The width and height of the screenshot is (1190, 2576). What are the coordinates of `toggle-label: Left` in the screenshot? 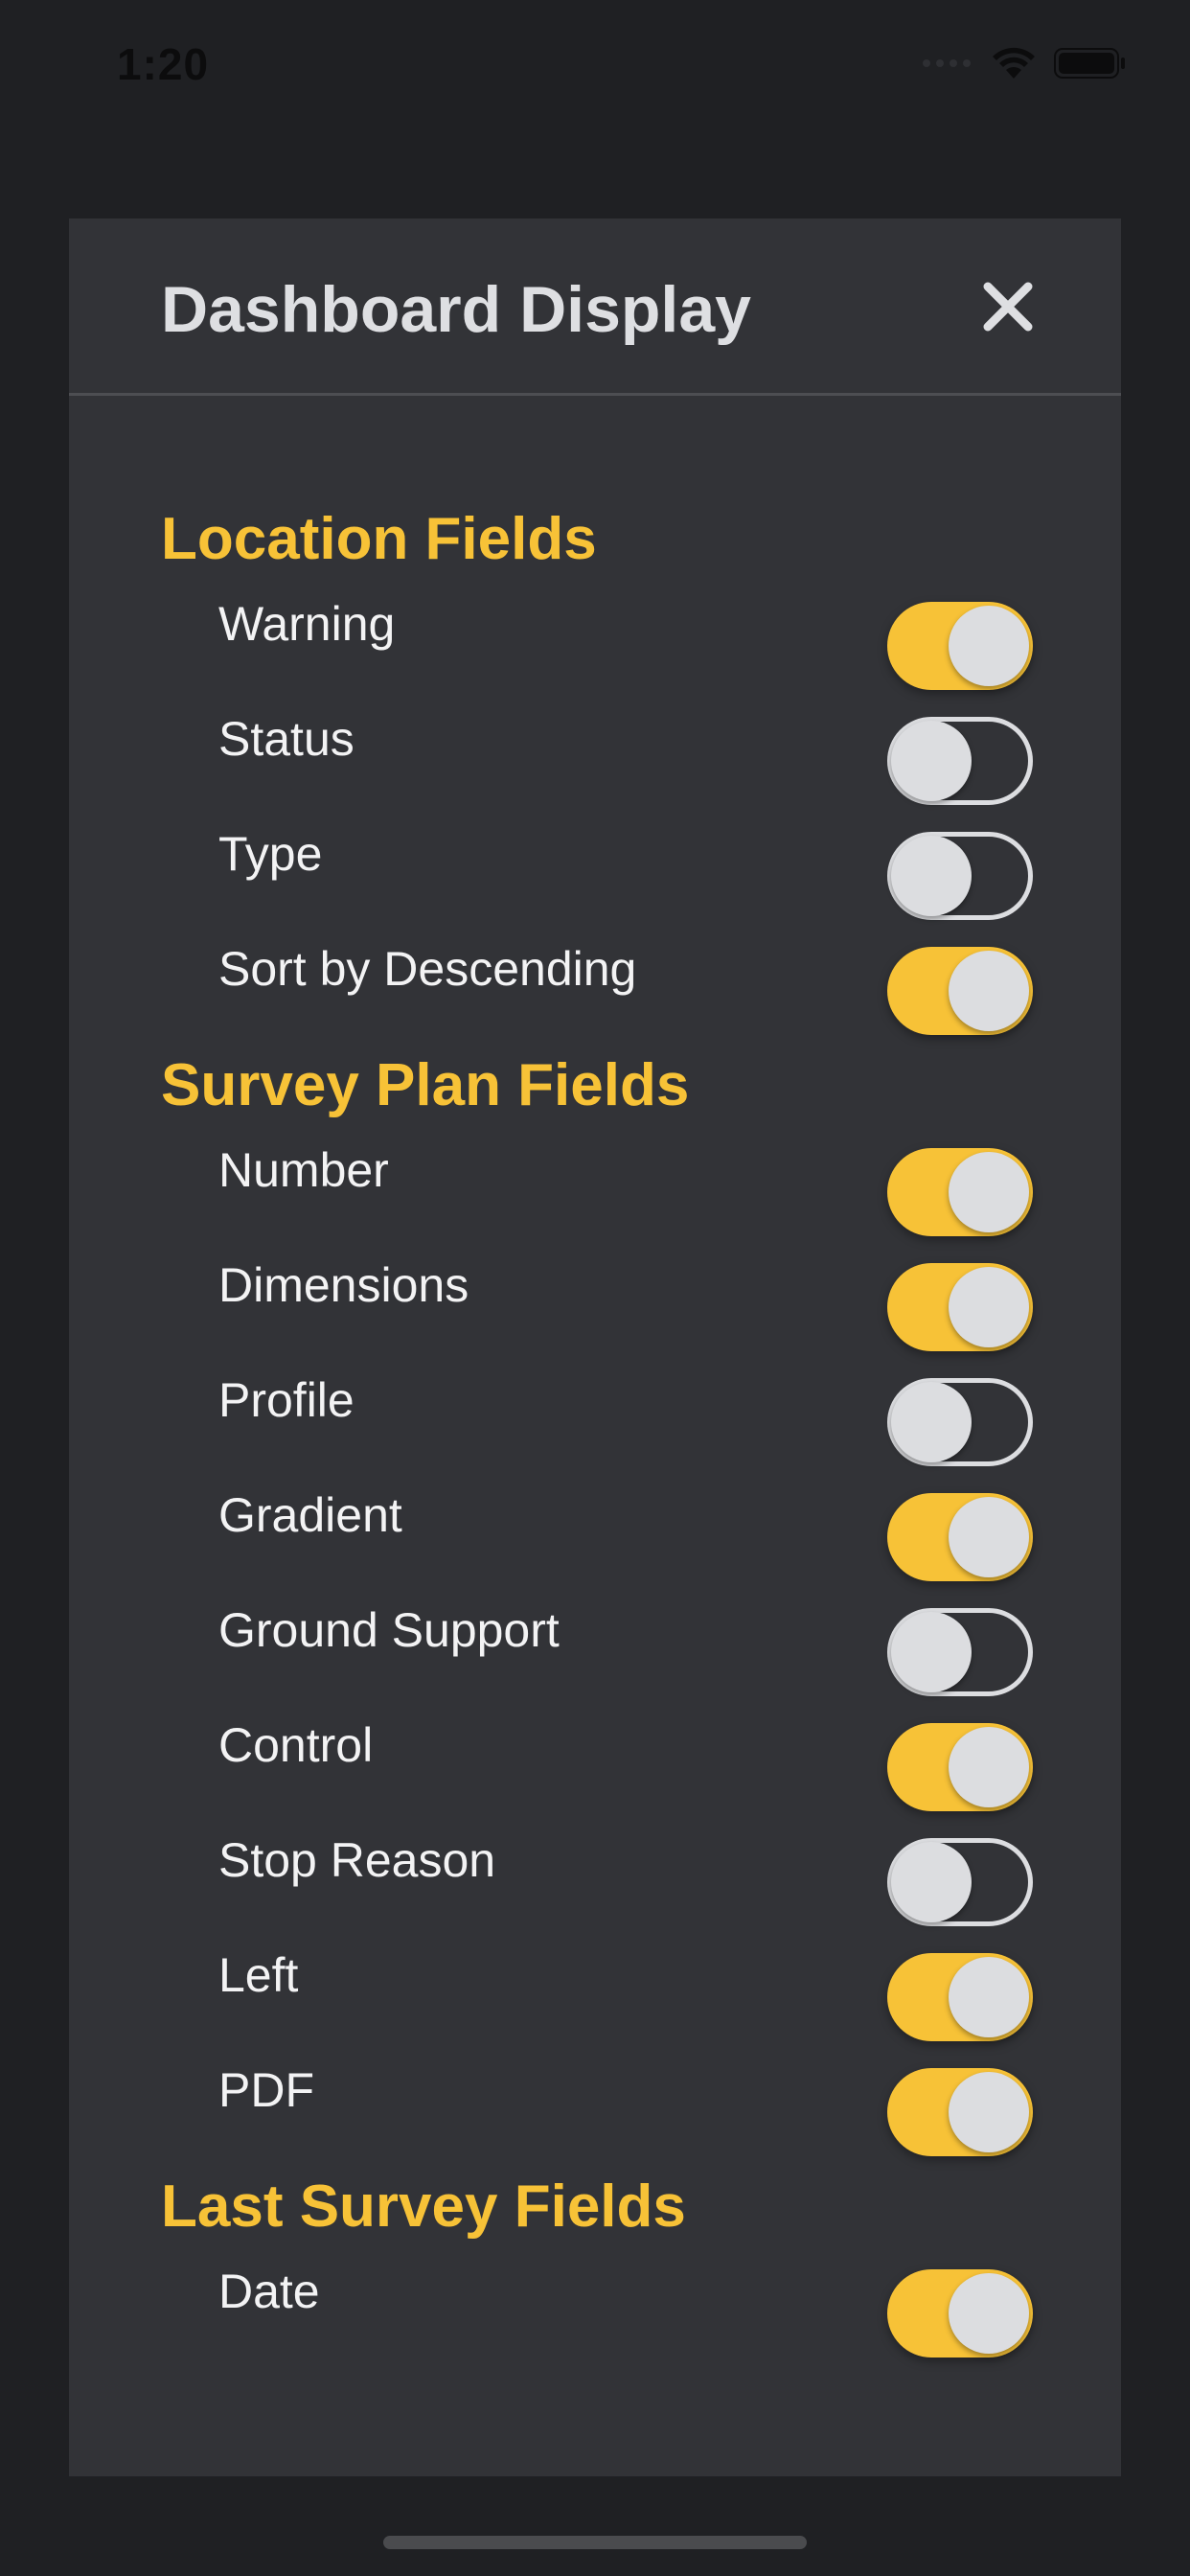 It's located at (258, 1975).